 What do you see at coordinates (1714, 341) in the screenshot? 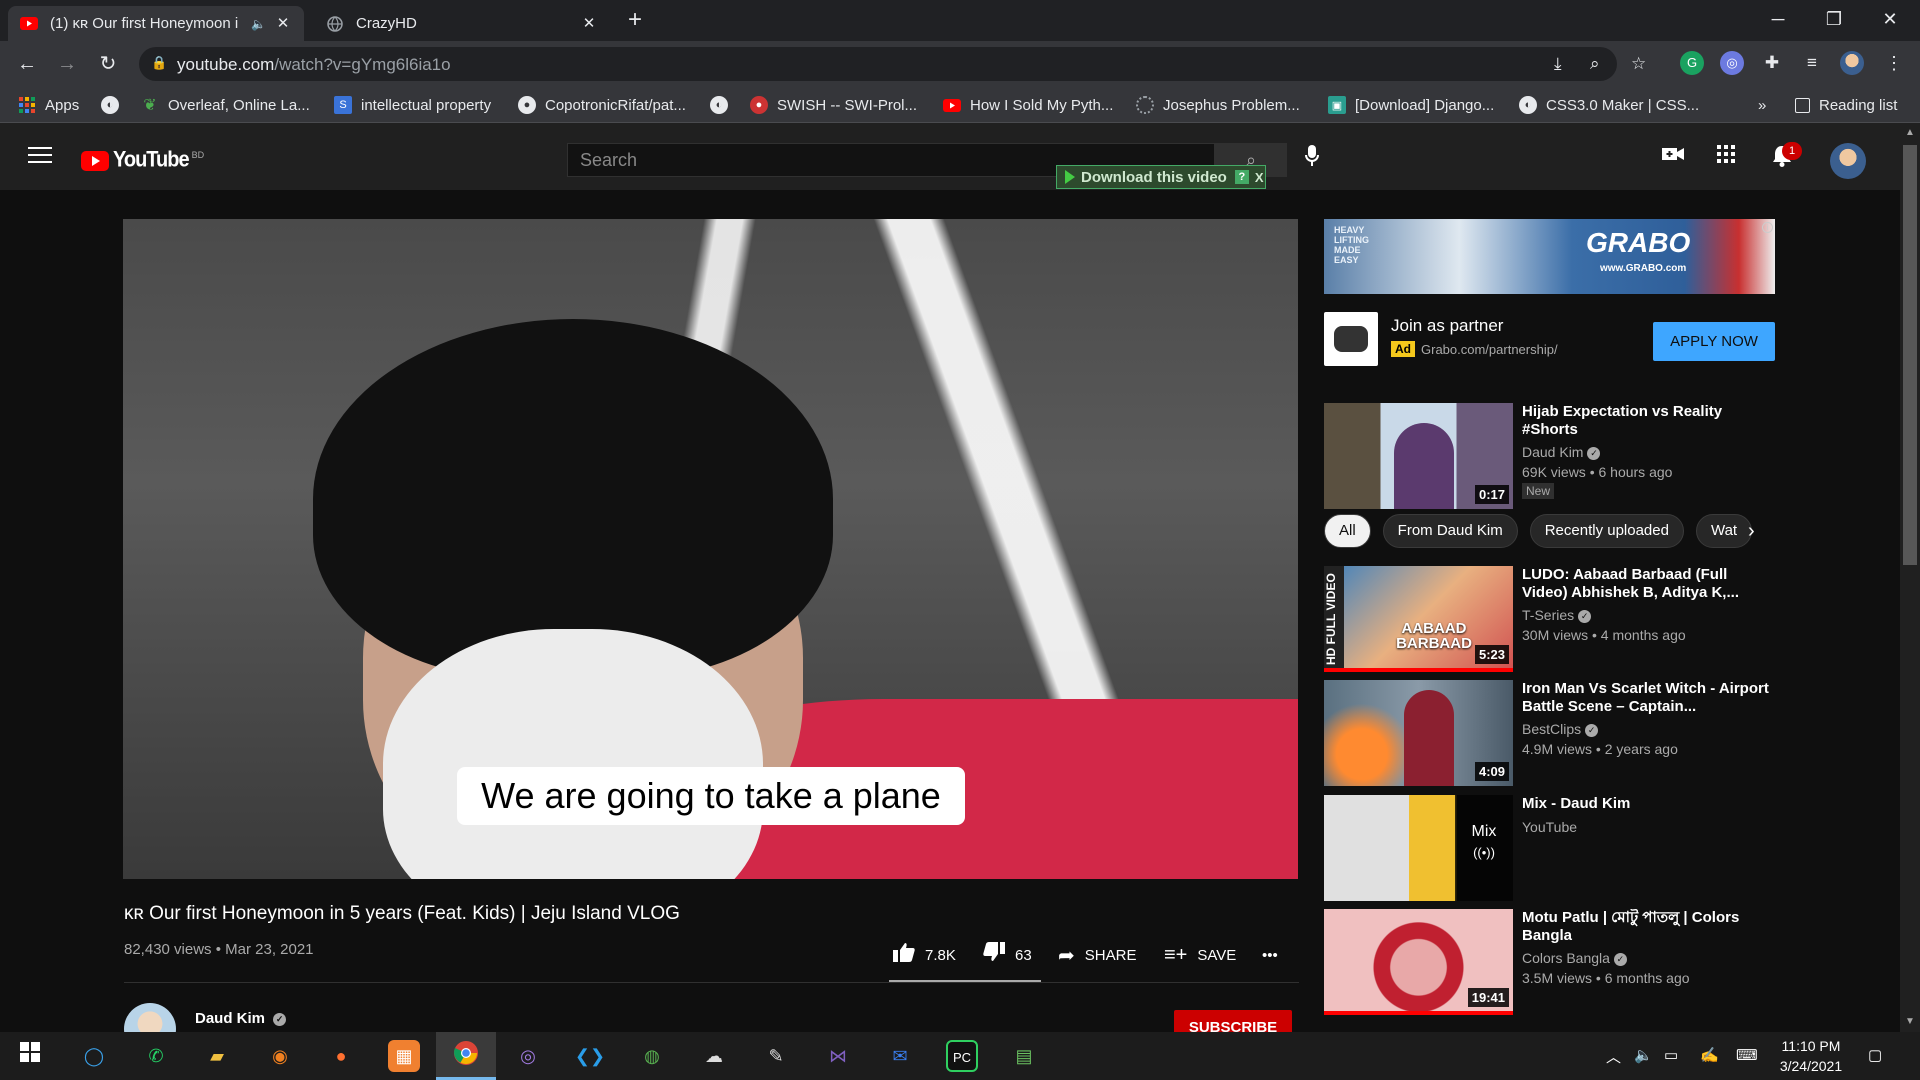
I see `apply-now-button: APPLY NOW` at bounding box center [1714, 341].